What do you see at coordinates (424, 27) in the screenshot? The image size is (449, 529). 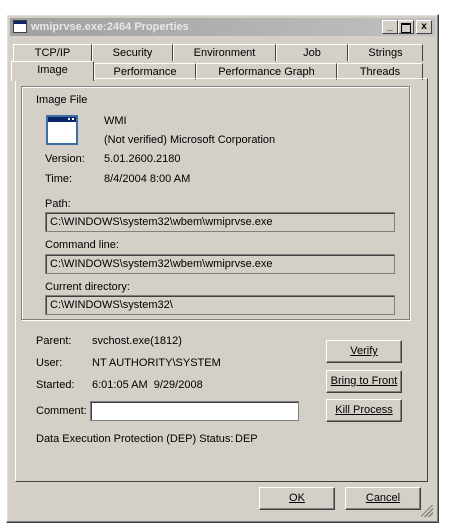 I see `close-button: x` at bounding box center [424, 27].